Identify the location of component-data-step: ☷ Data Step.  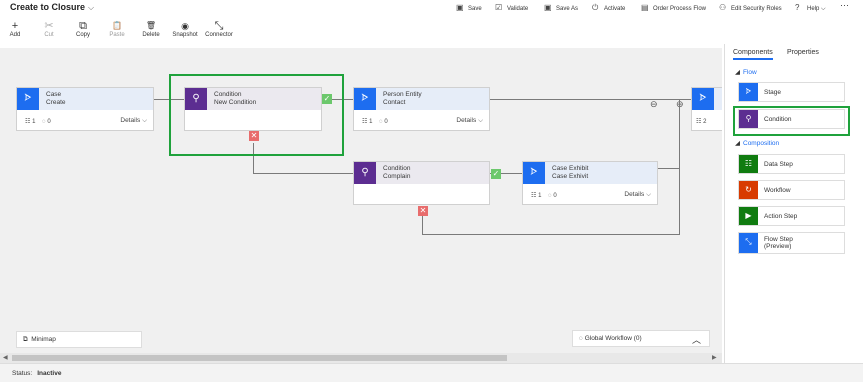
(791, 164).